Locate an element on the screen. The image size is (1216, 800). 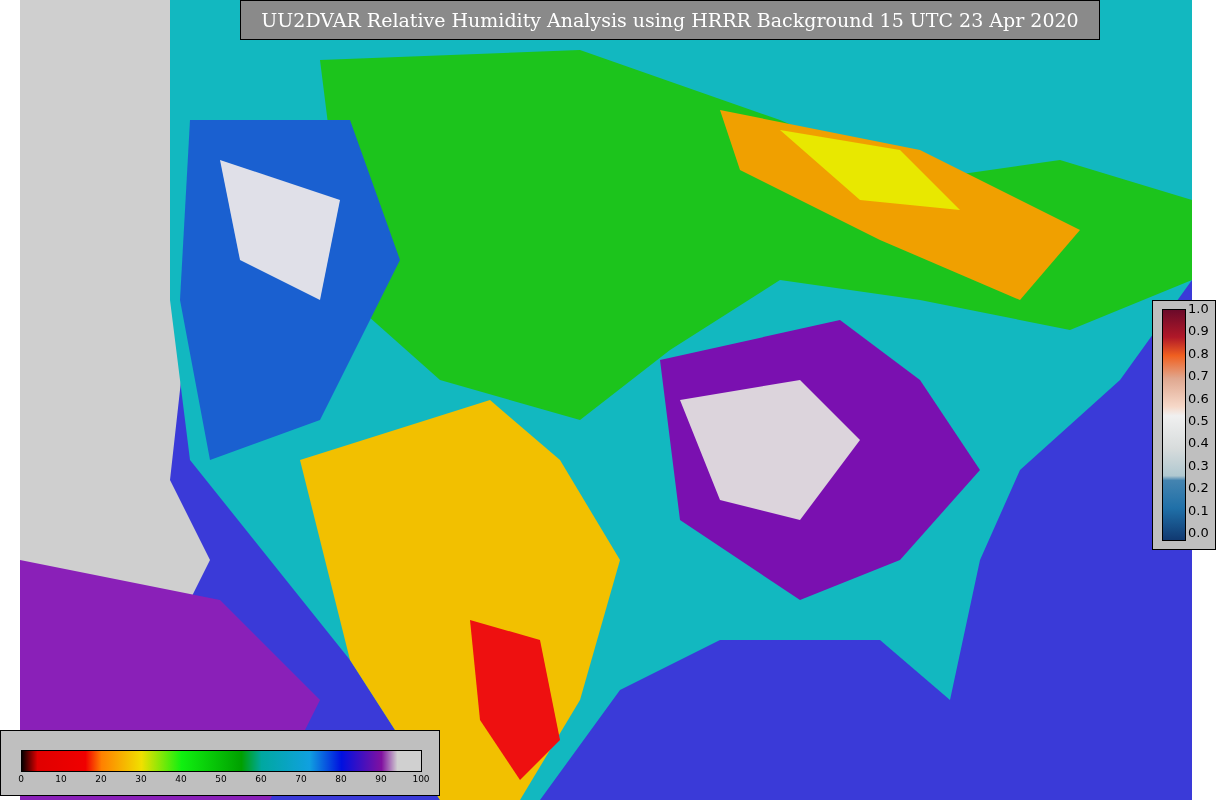
tick-label: 0.2 is located at coordinates (1198, 488).